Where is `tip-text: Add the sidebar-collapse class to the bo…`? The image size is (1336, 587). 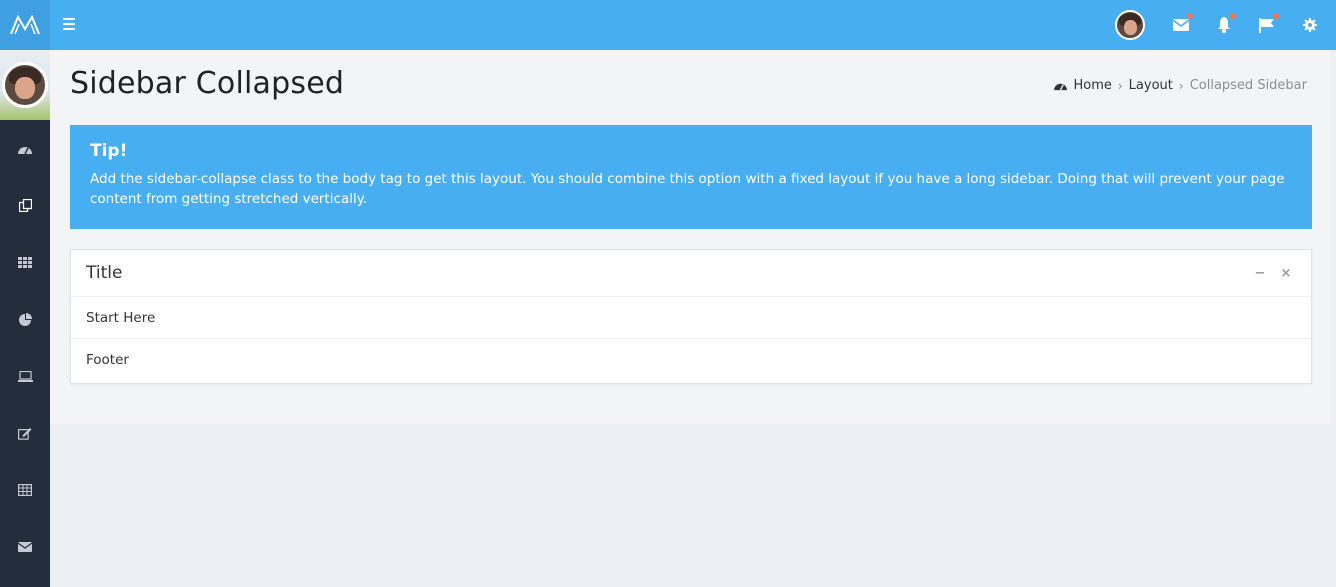
tip-text: Add the sidebar-collapse class to the bo… is located at coordinates (687, 189).